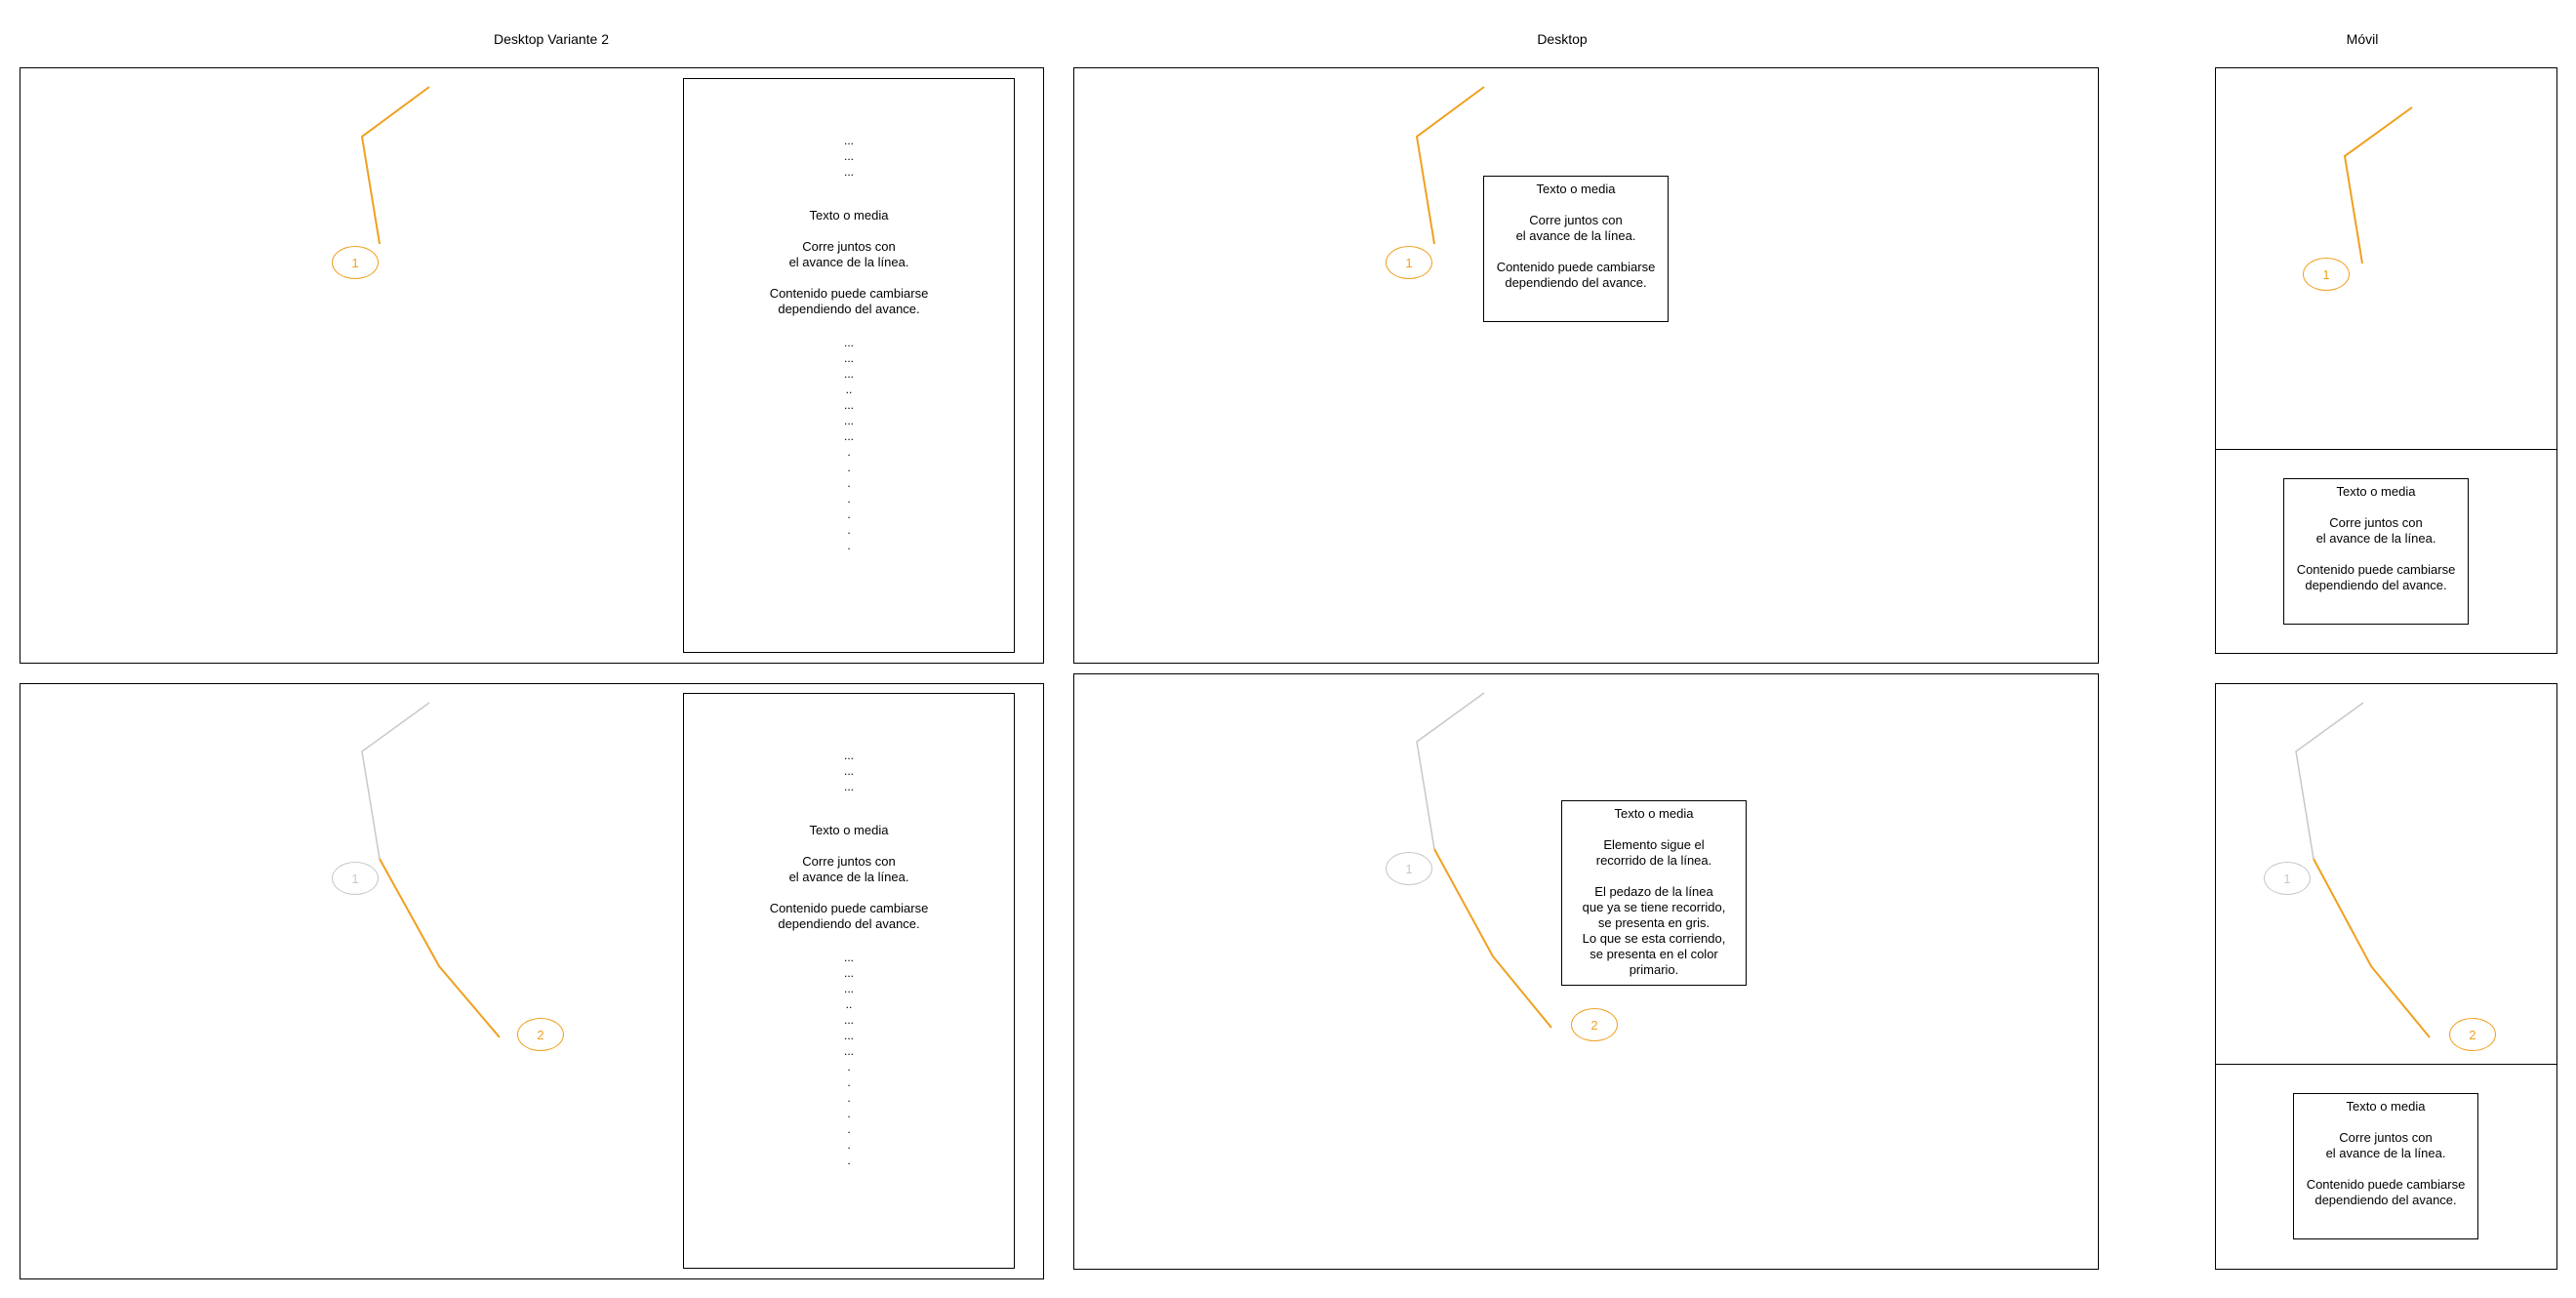 Image resolution: width=2576 pixels, height=1298 pixels. Describe the element at coordinates (1562, 39) in the screenshot. I see `column-title-desktop: Desktop` at that location.